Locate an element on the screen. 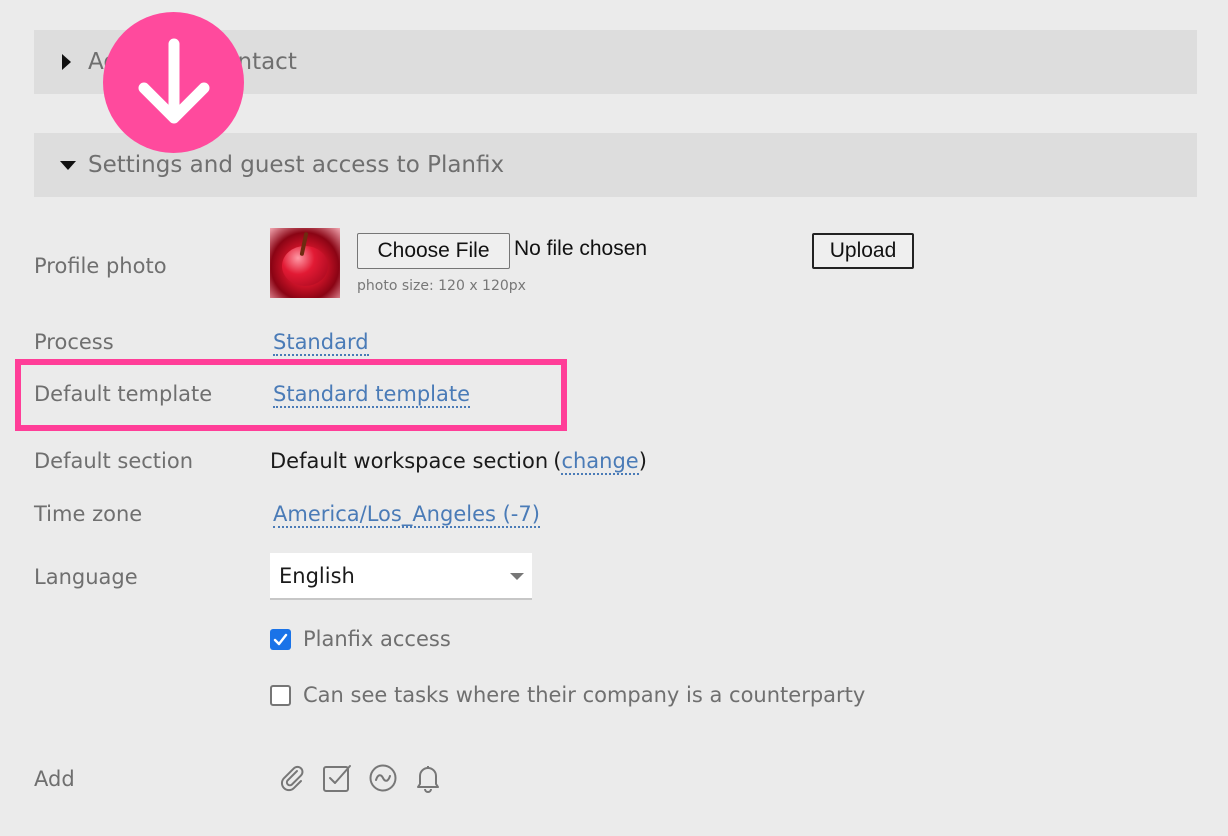 The width and height of the screenshot is (1228, 836). add-label: Add is located at coordinates (54, 779).